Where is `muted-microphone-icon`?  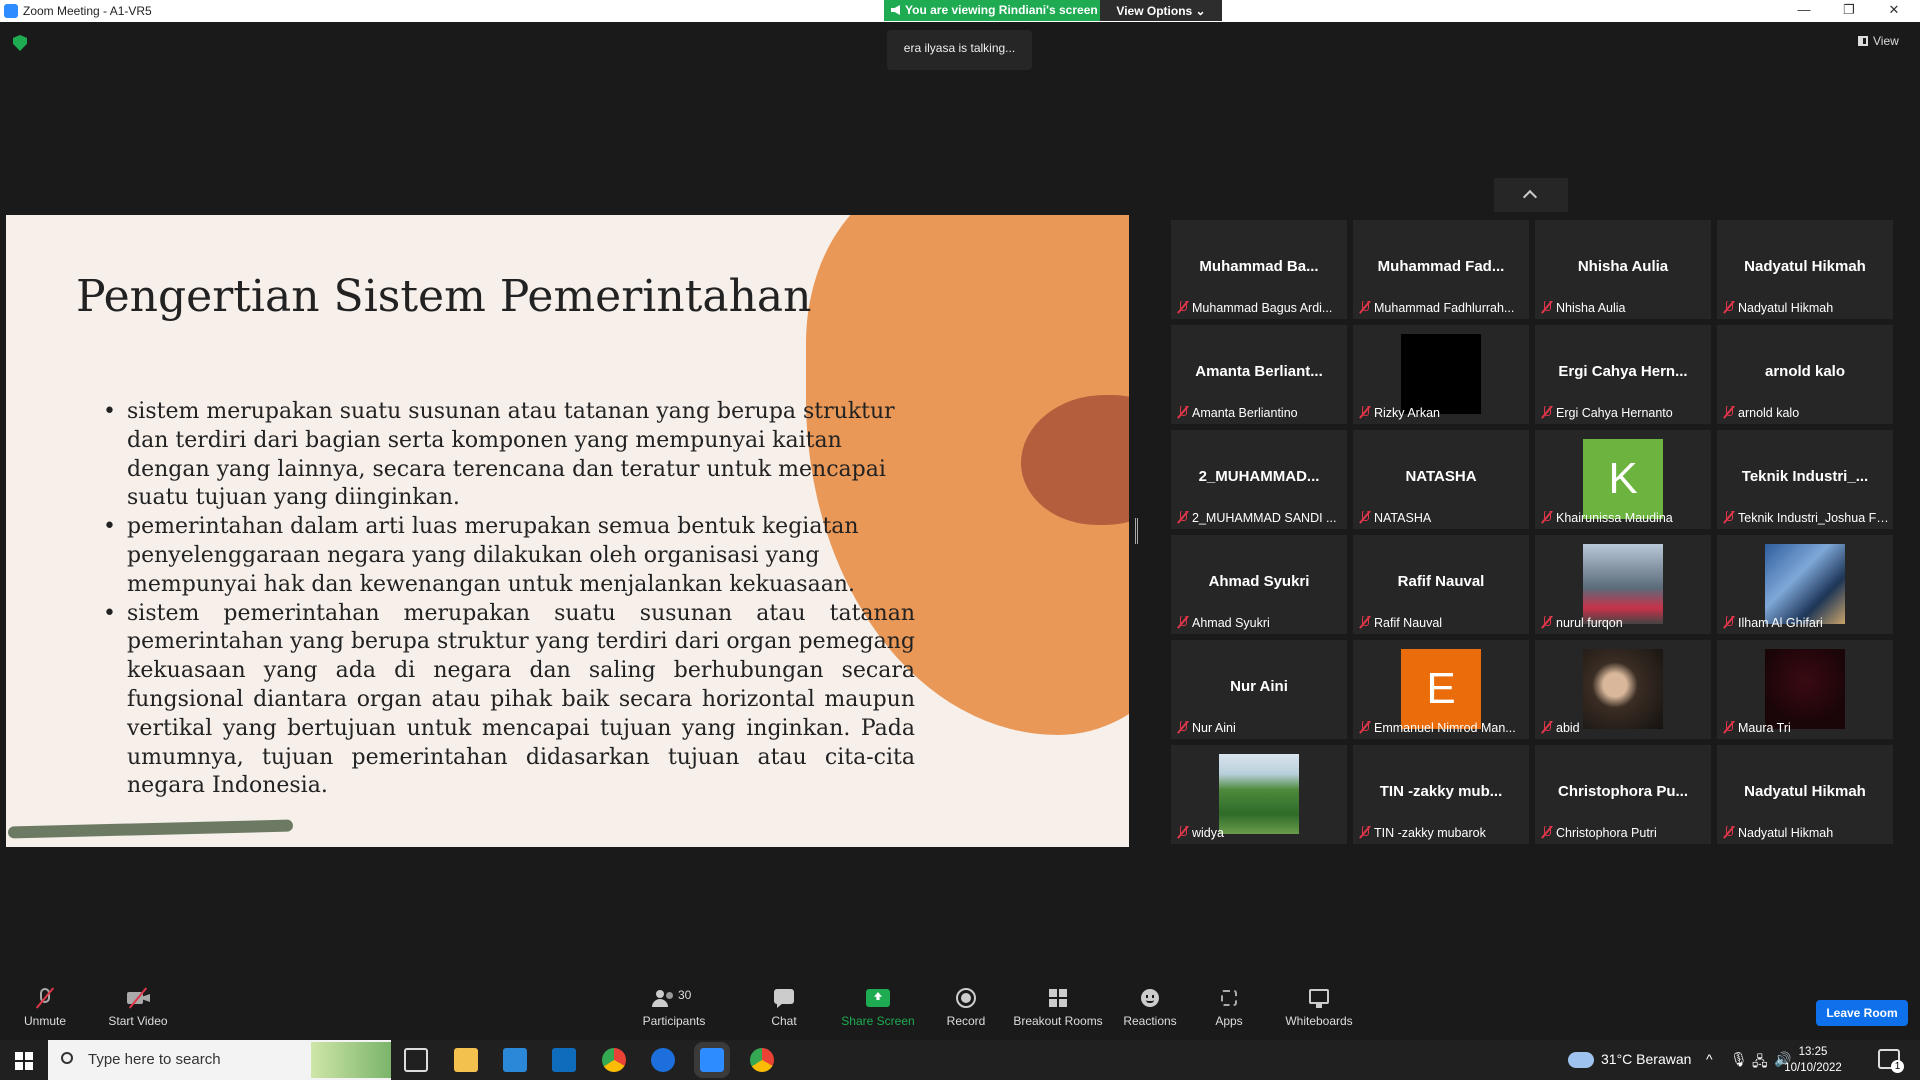
muted-microphone-icon is located at coordinates (45, 998).